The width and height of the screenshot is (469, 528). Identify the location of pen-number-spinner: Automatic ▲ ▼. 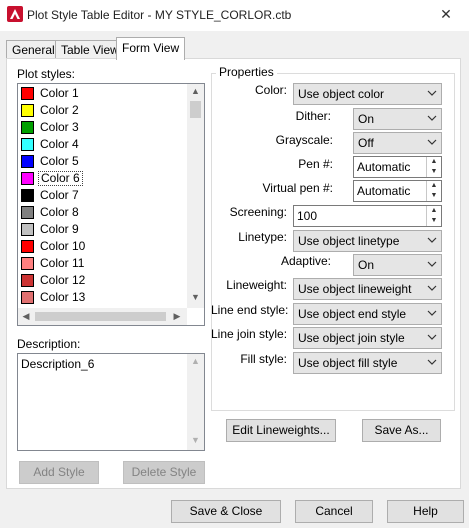
(397, 167).